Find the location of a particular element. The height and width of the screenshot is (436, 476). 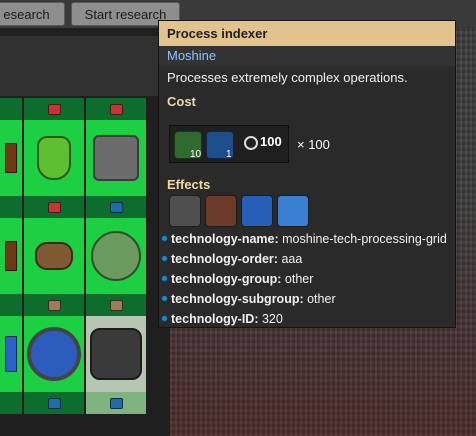

effects-header: Effects is located at coordinates (189, 184).